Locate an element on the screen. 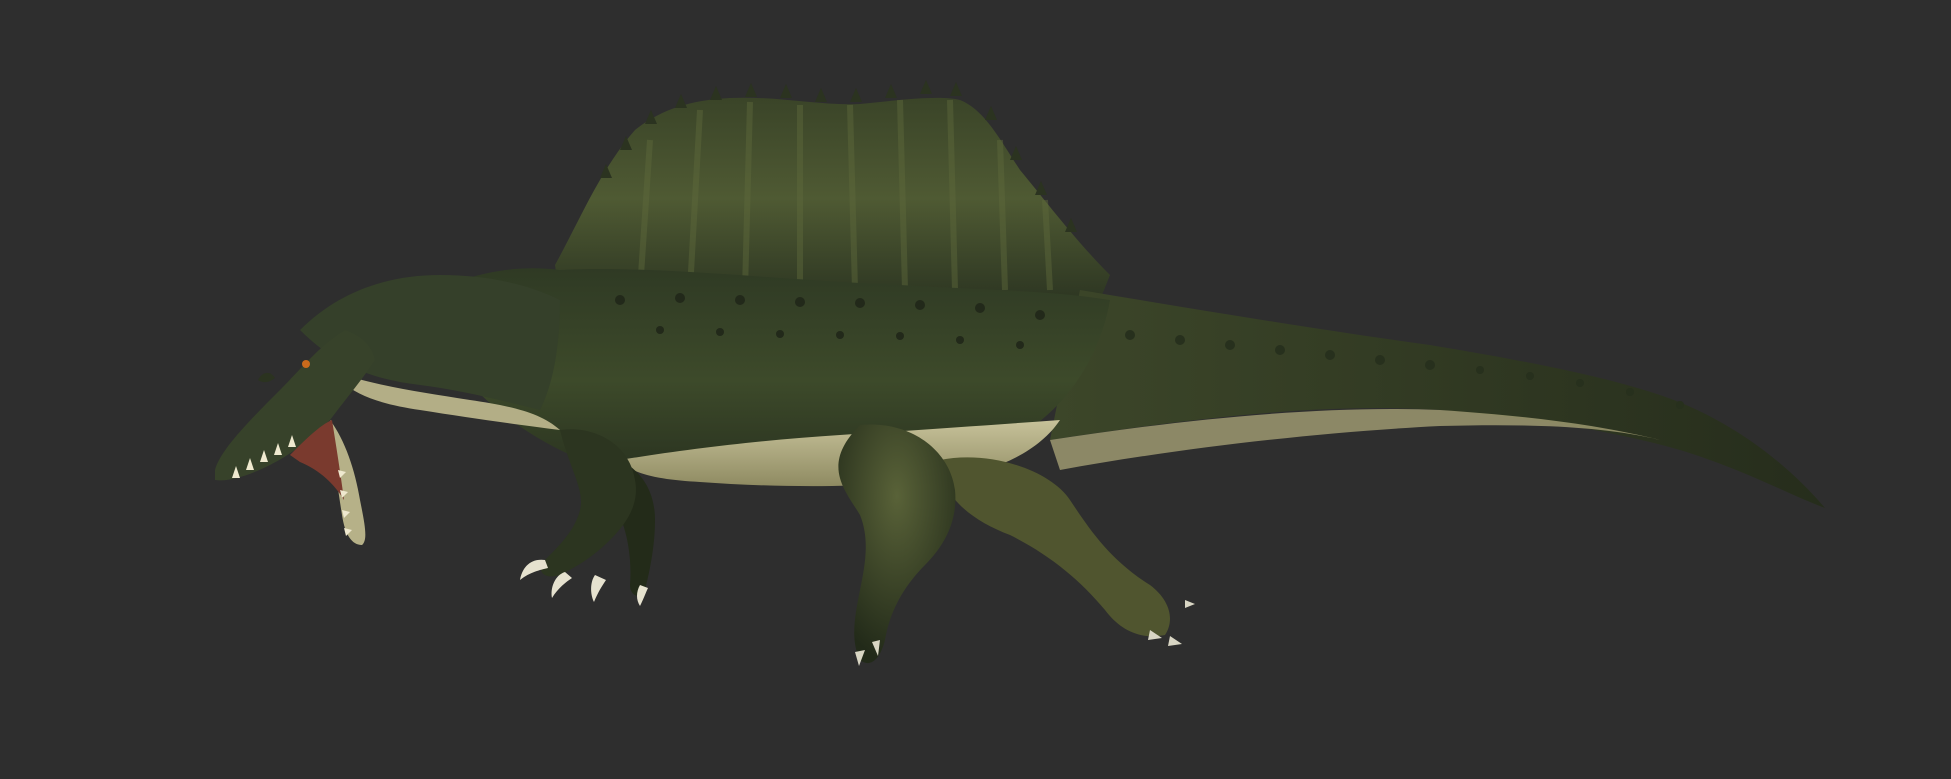  eye is located at coordinates (306, 364).